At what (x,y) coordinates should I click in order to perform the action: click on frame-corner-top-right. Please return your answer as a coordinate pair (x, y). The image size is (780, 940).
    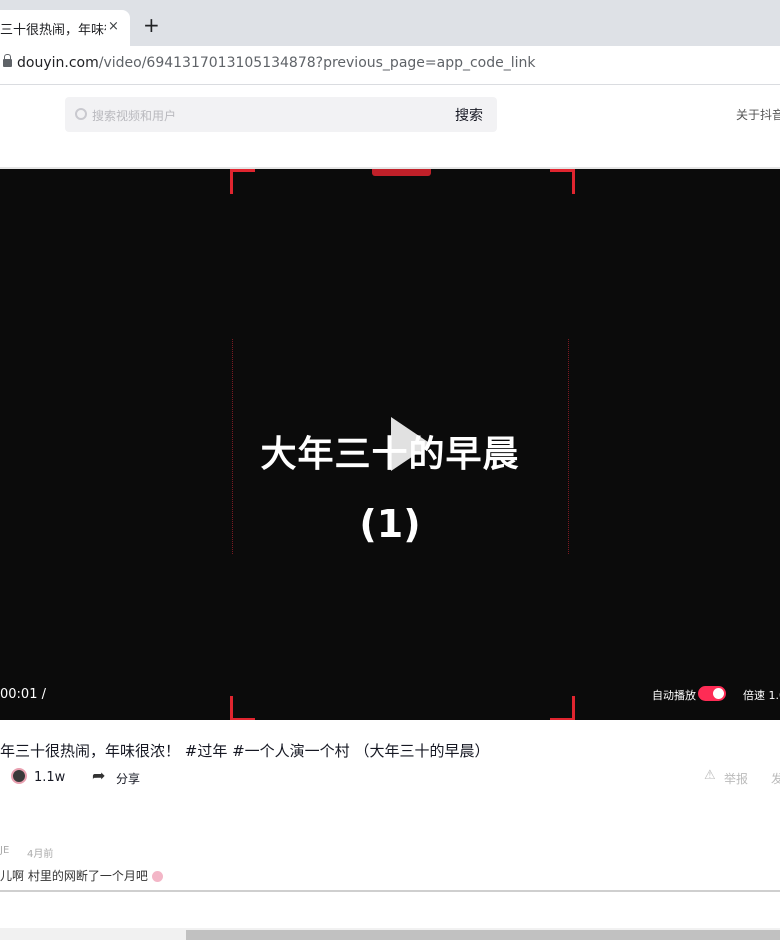
    Looking at the image, I should click on (562, 181).